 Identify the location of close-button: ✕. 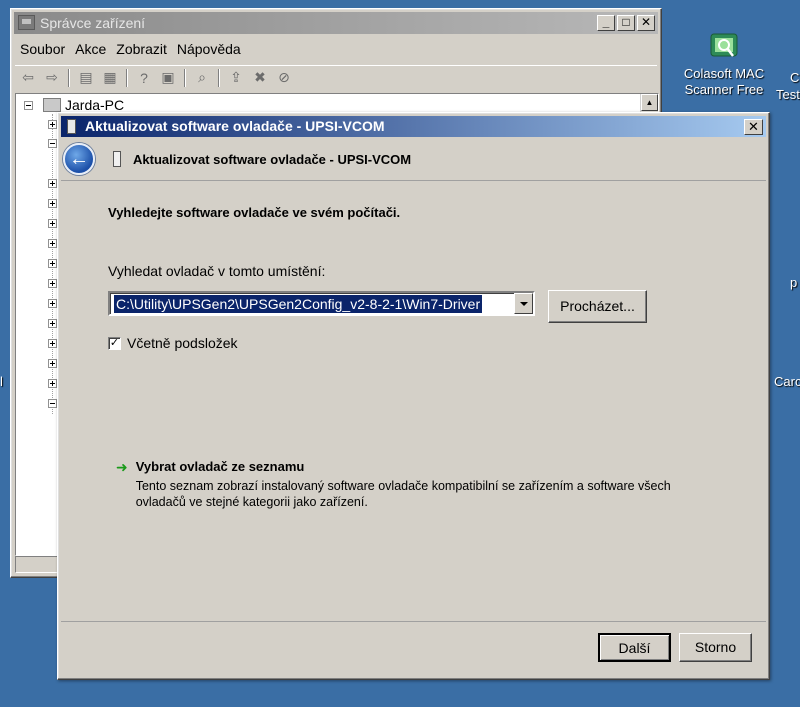
(646, 23).